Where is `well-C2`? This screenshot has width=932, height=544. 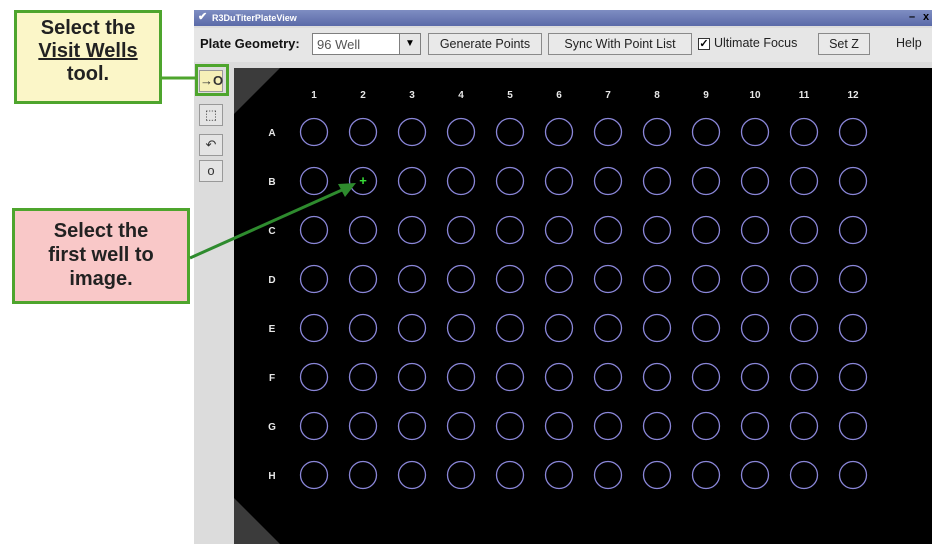
well-C2 is located at coordinates (363, 230).